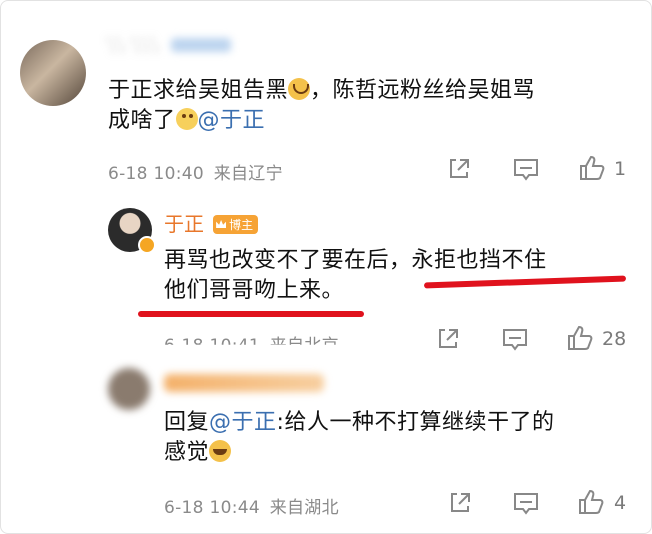  I want to click on author-name-row: 于正 博主, so click(211, 222).